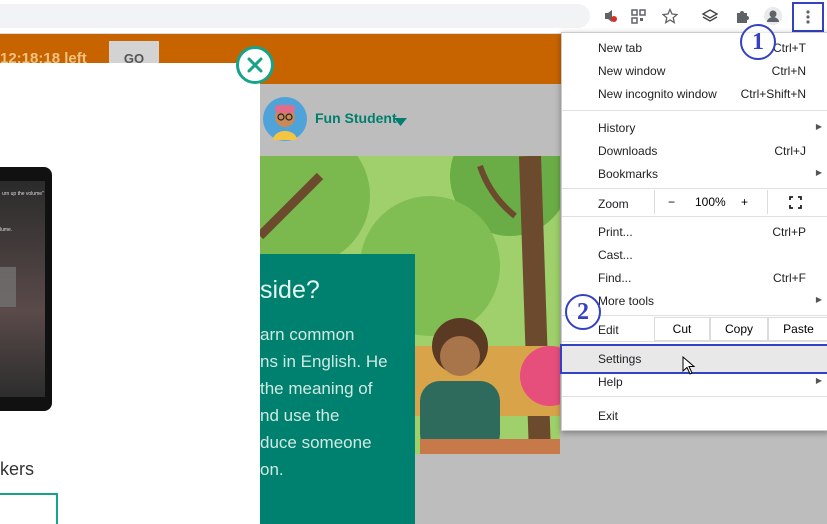 This screenshot has height=524, width=827. Describe the element at coordinates (610, 16) in the screenshot. I see `audio-off-icon` at that location.